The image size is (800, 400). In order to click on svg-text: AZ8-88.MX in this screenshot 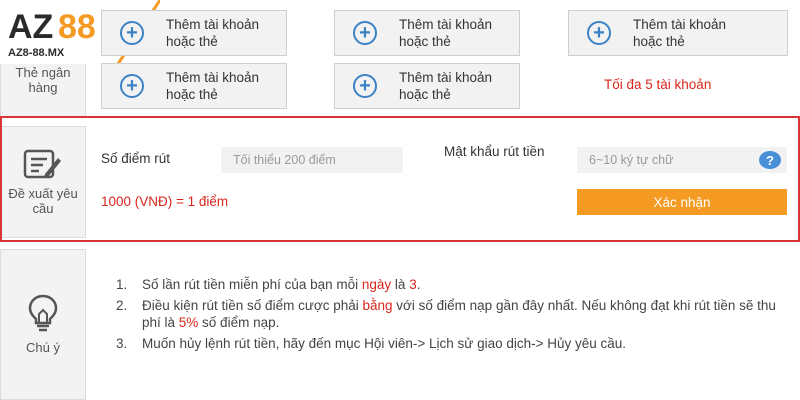, I will do `click(36, 53)`.